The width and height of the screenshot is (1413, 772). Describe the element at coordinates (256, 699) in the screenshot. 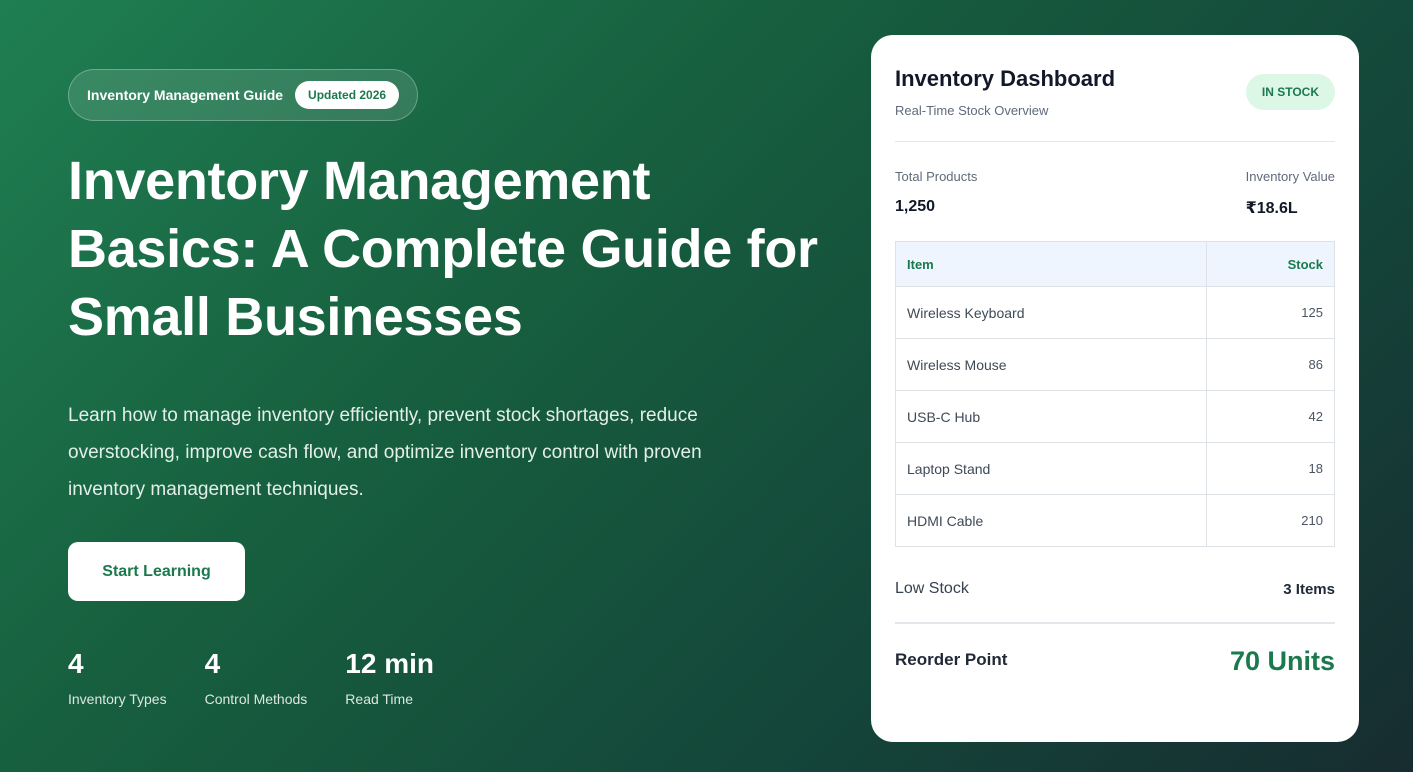

I see `stat-label: Control Methods` at that location.